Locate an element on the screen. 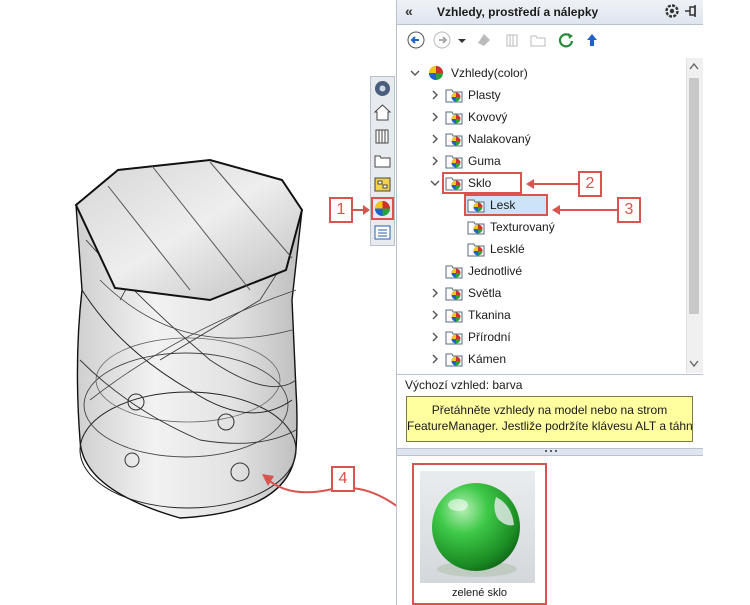 Image resolution: width=750 pixels, height=605 pixels. tree-item-8: Lesklé is located at coordinates (537, 249).